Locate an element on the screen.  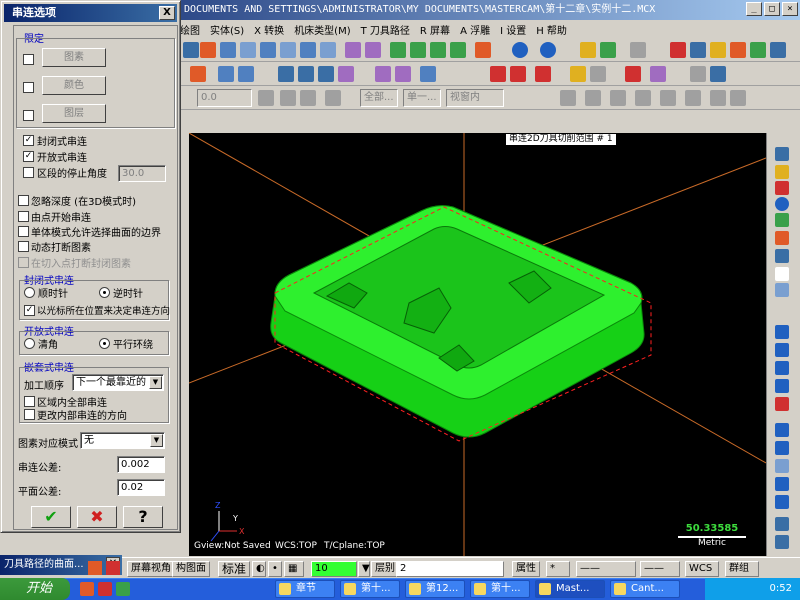
group-button: 群组 is located at coordinates (742, 569).